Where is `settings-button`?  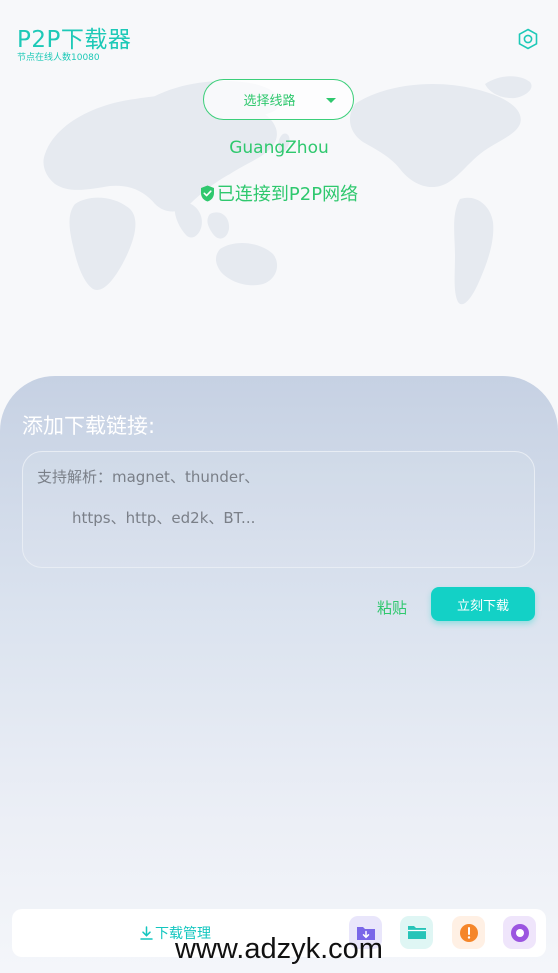
settings-button is located at coordinates (528, 39).